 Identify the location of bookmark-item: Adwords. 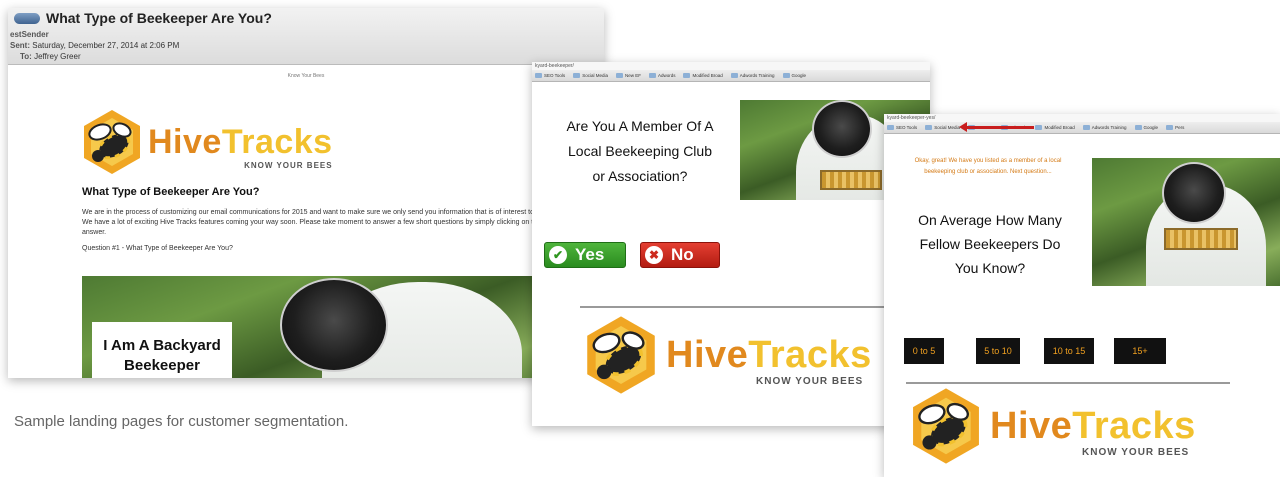
(662, 75).